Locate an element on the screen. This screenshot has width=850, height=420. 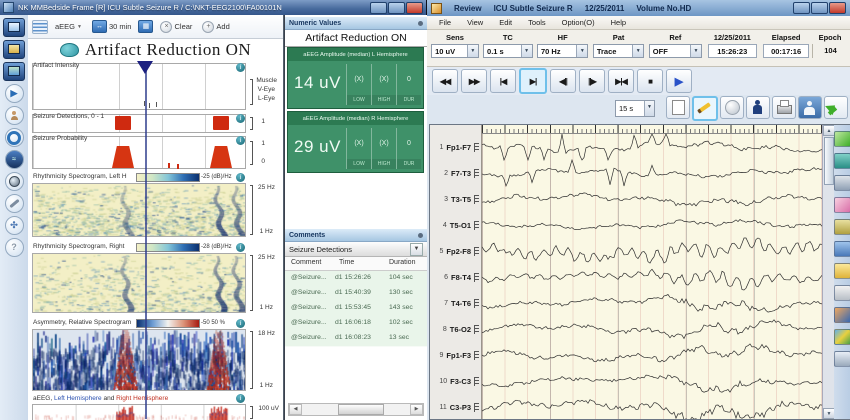
comment-row: @Seizure... d1 16:08:23 13 sec is located at coordinates (356, 339).